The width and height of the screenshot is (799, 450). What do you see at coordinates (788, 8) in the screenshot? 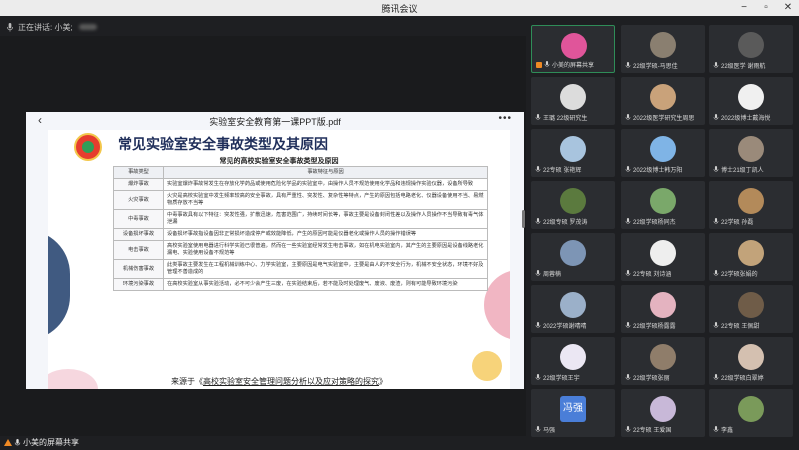
I see `close-icon: ✕` at bounding box center [788, 8].